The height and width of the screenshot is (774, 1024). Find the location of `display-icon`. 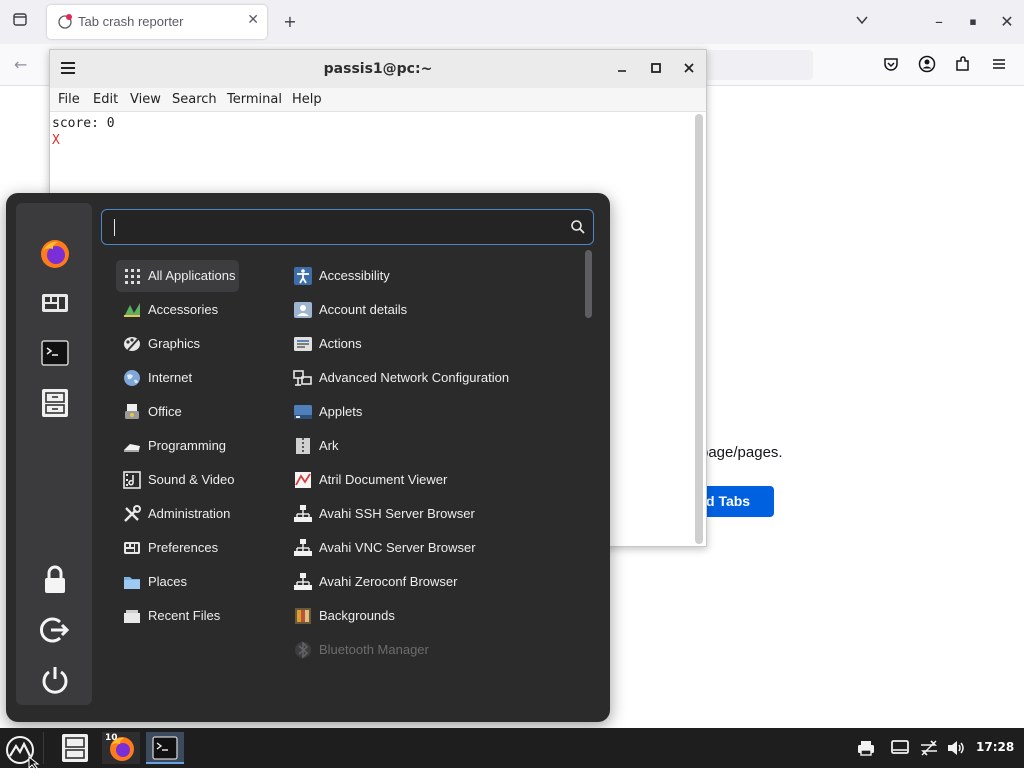

display-icon is located at coordinates (901, 754).